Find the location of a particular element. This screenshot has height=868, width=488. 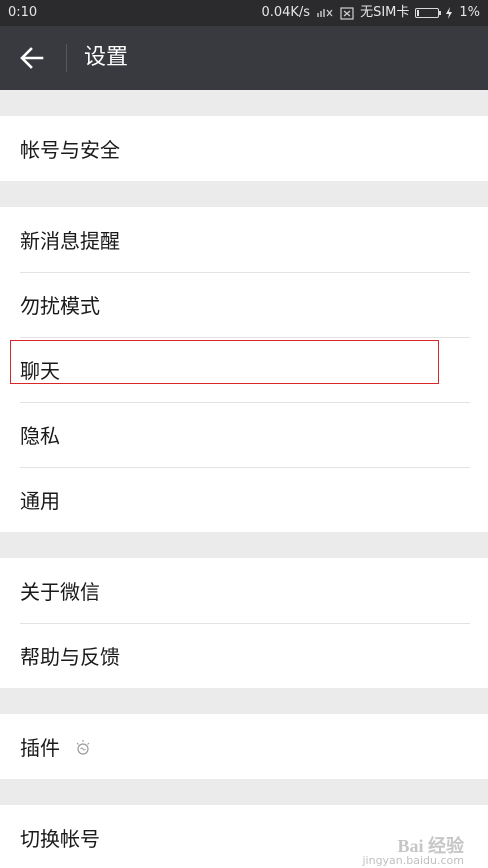

battery-icon is located at coordinates (428, 13).